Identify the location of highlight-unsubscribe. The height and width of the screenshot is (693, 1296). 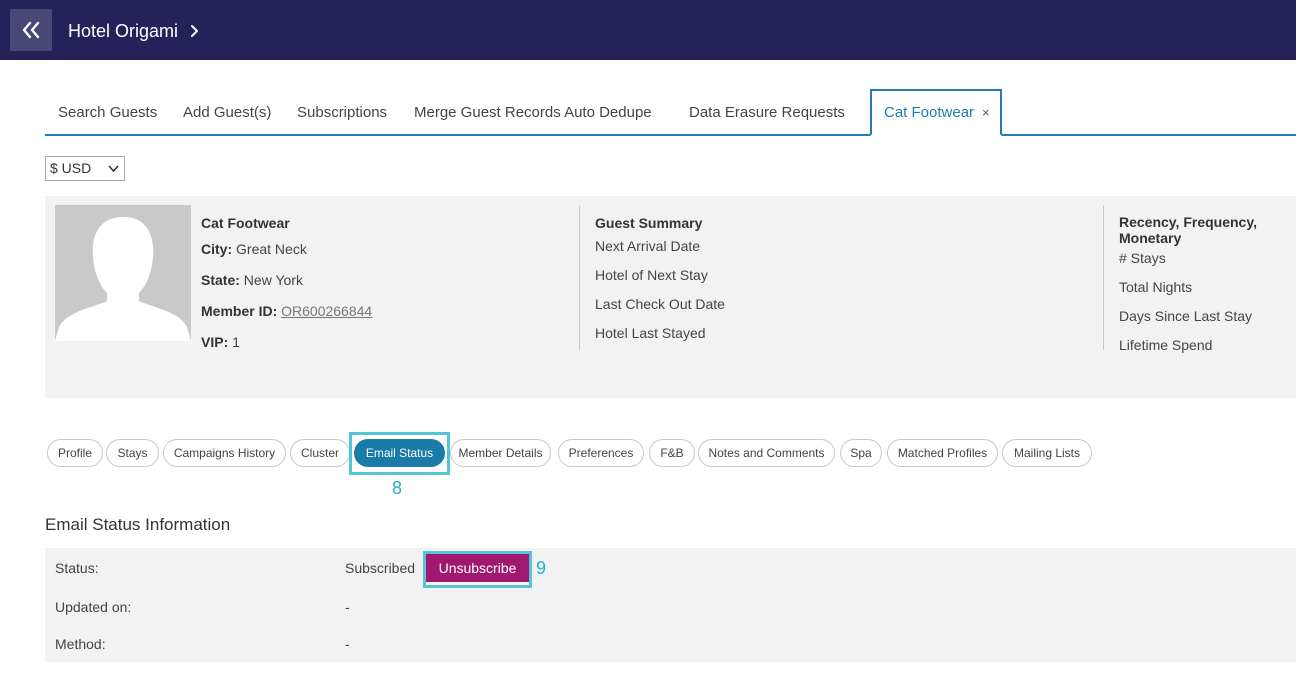
(477, 569).